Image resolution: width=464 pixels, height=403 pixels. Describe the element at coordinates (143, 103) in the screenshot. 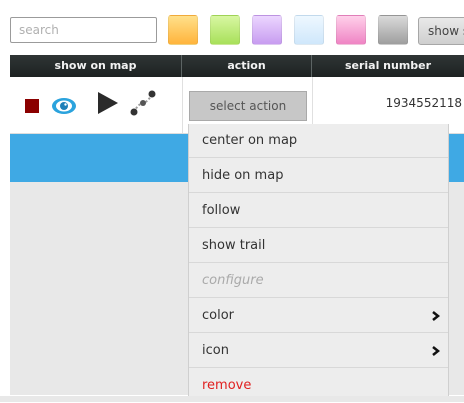

I see `trail-icon` at that location.